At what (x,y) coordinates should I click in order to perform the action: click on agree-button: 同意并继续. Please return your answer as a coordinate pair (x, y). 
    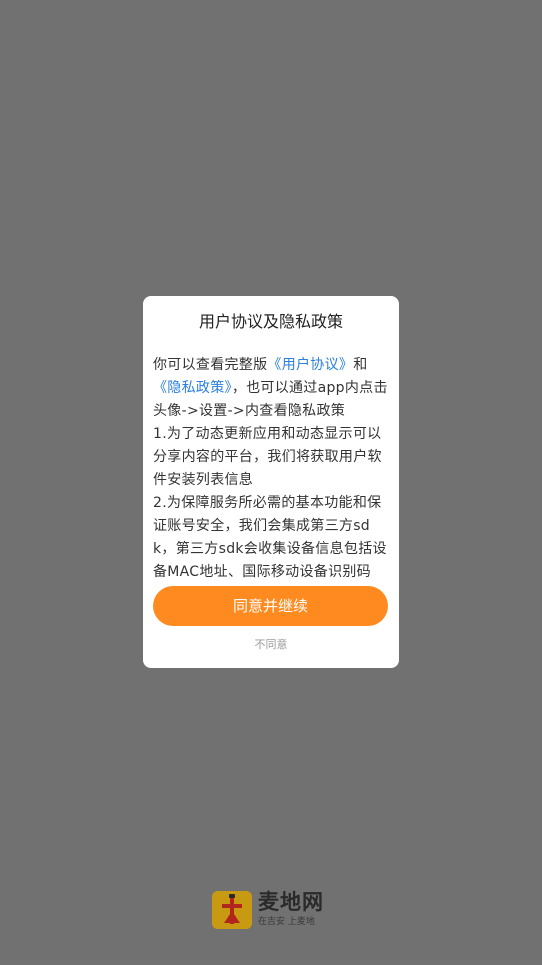
    Looking at the image, I should click on (270, 606).